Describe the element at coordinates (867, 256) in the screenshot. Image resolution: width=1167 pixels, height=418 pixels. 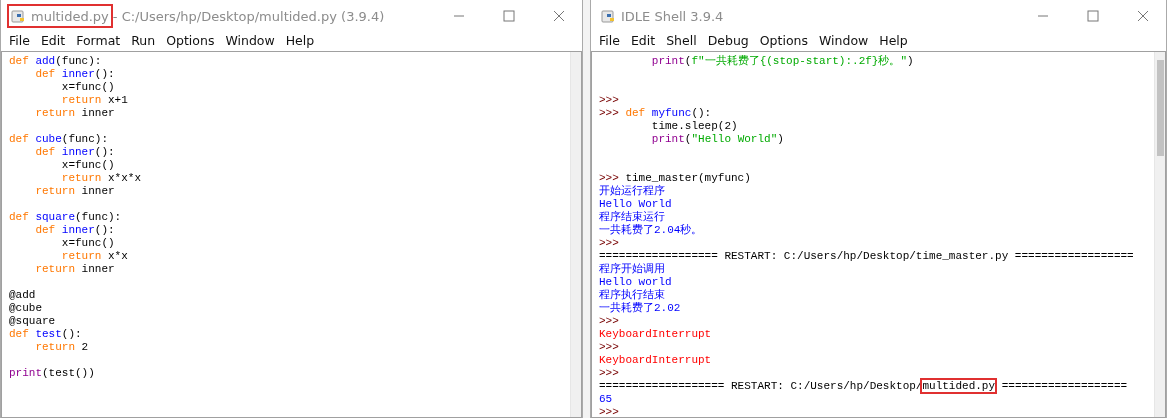
I see `code-line: ================== RESTART: C:/Users/hp/Desktop/time_master.py ==================` at that location.